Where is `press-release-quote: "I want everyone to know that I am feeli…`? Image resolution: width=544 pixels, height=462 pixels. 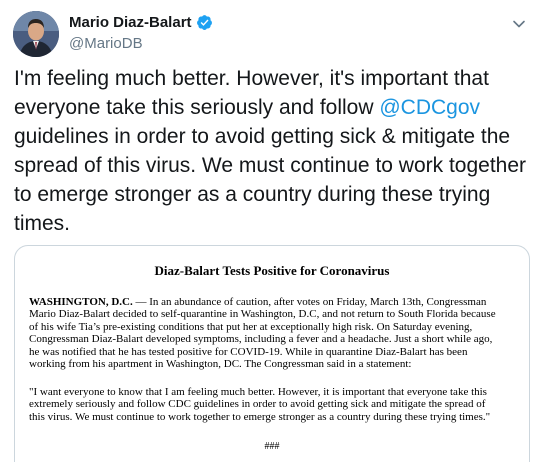
press-release-quote: "I want everyone to know that I am feeli… is located at coordinates (275, 404).